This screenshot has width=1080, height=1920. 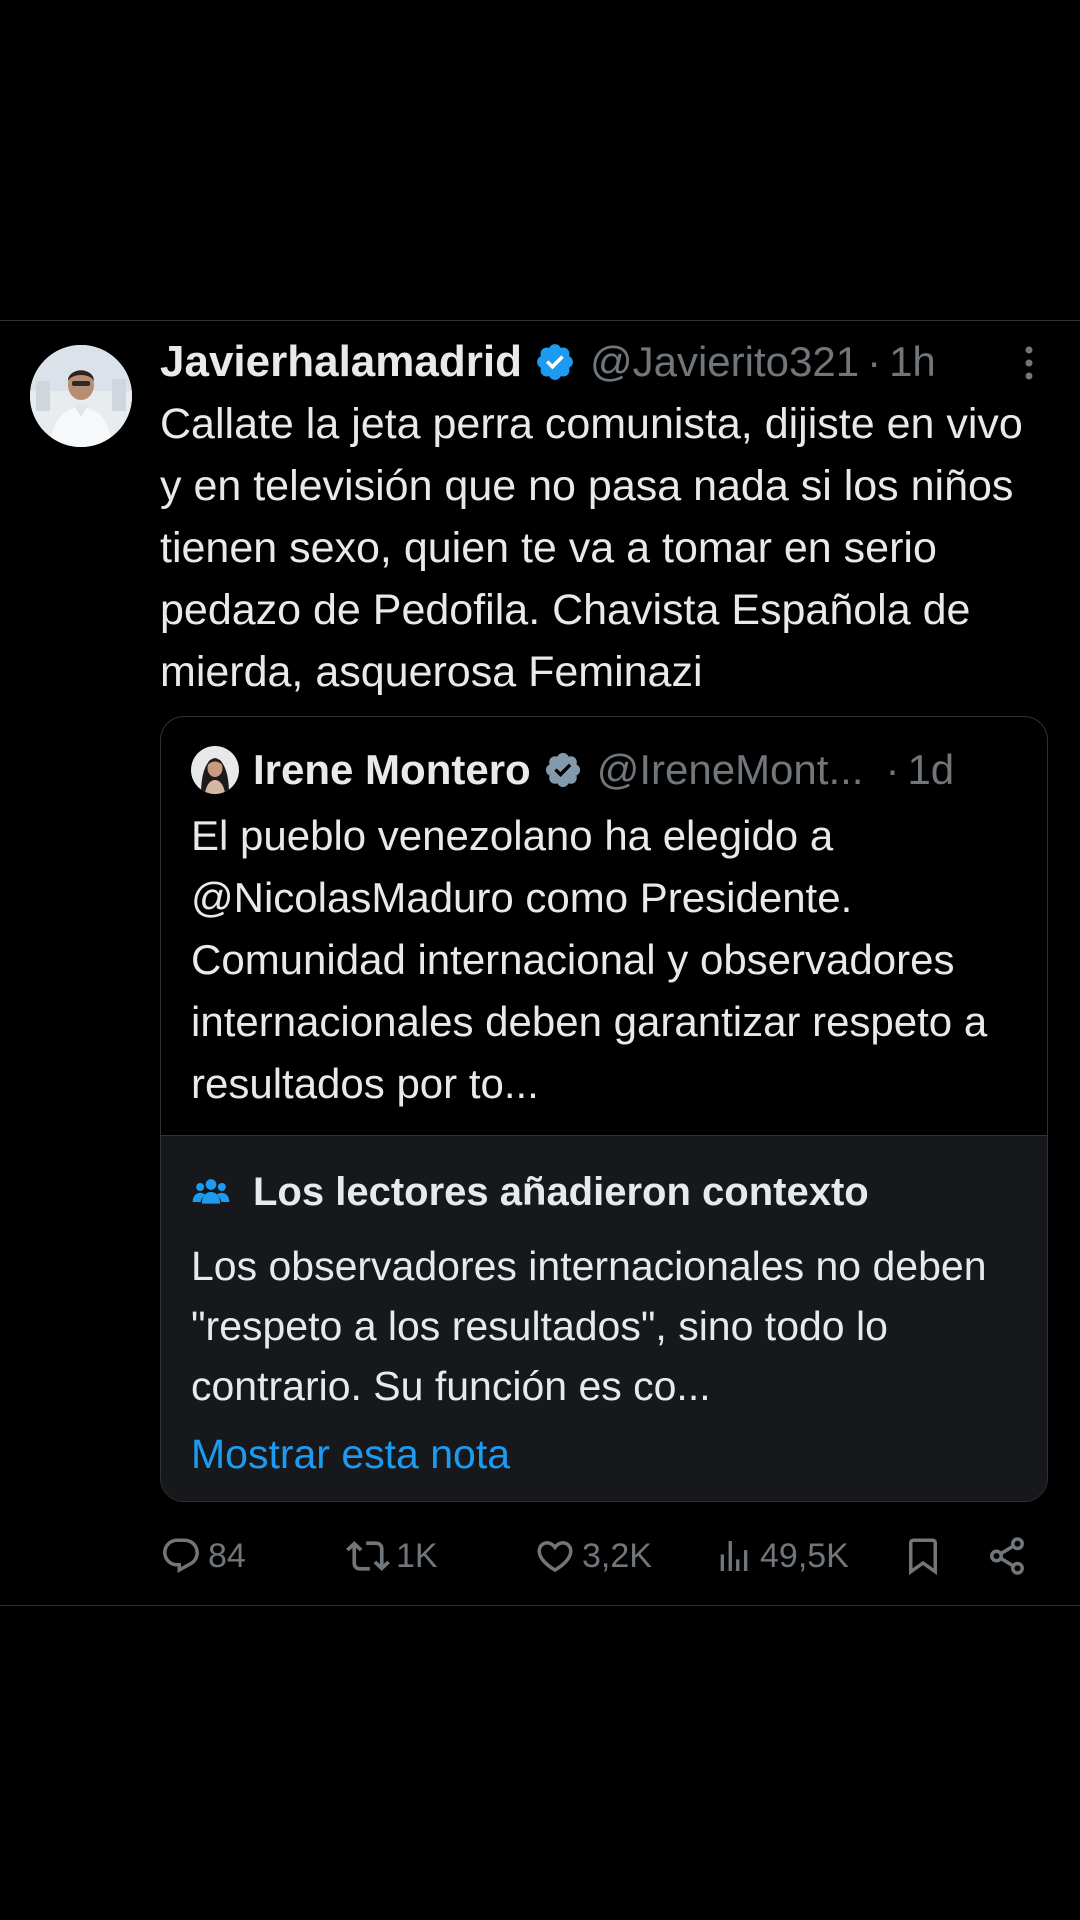 I want to click on like-button: 3,2K, so click(x=593, y=1556).